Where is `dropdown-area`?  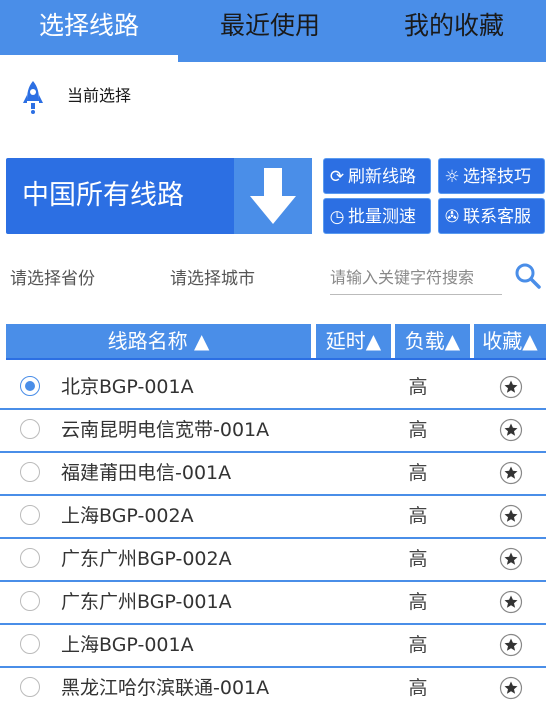
dropdown-area is located at coordinates (273, 196).